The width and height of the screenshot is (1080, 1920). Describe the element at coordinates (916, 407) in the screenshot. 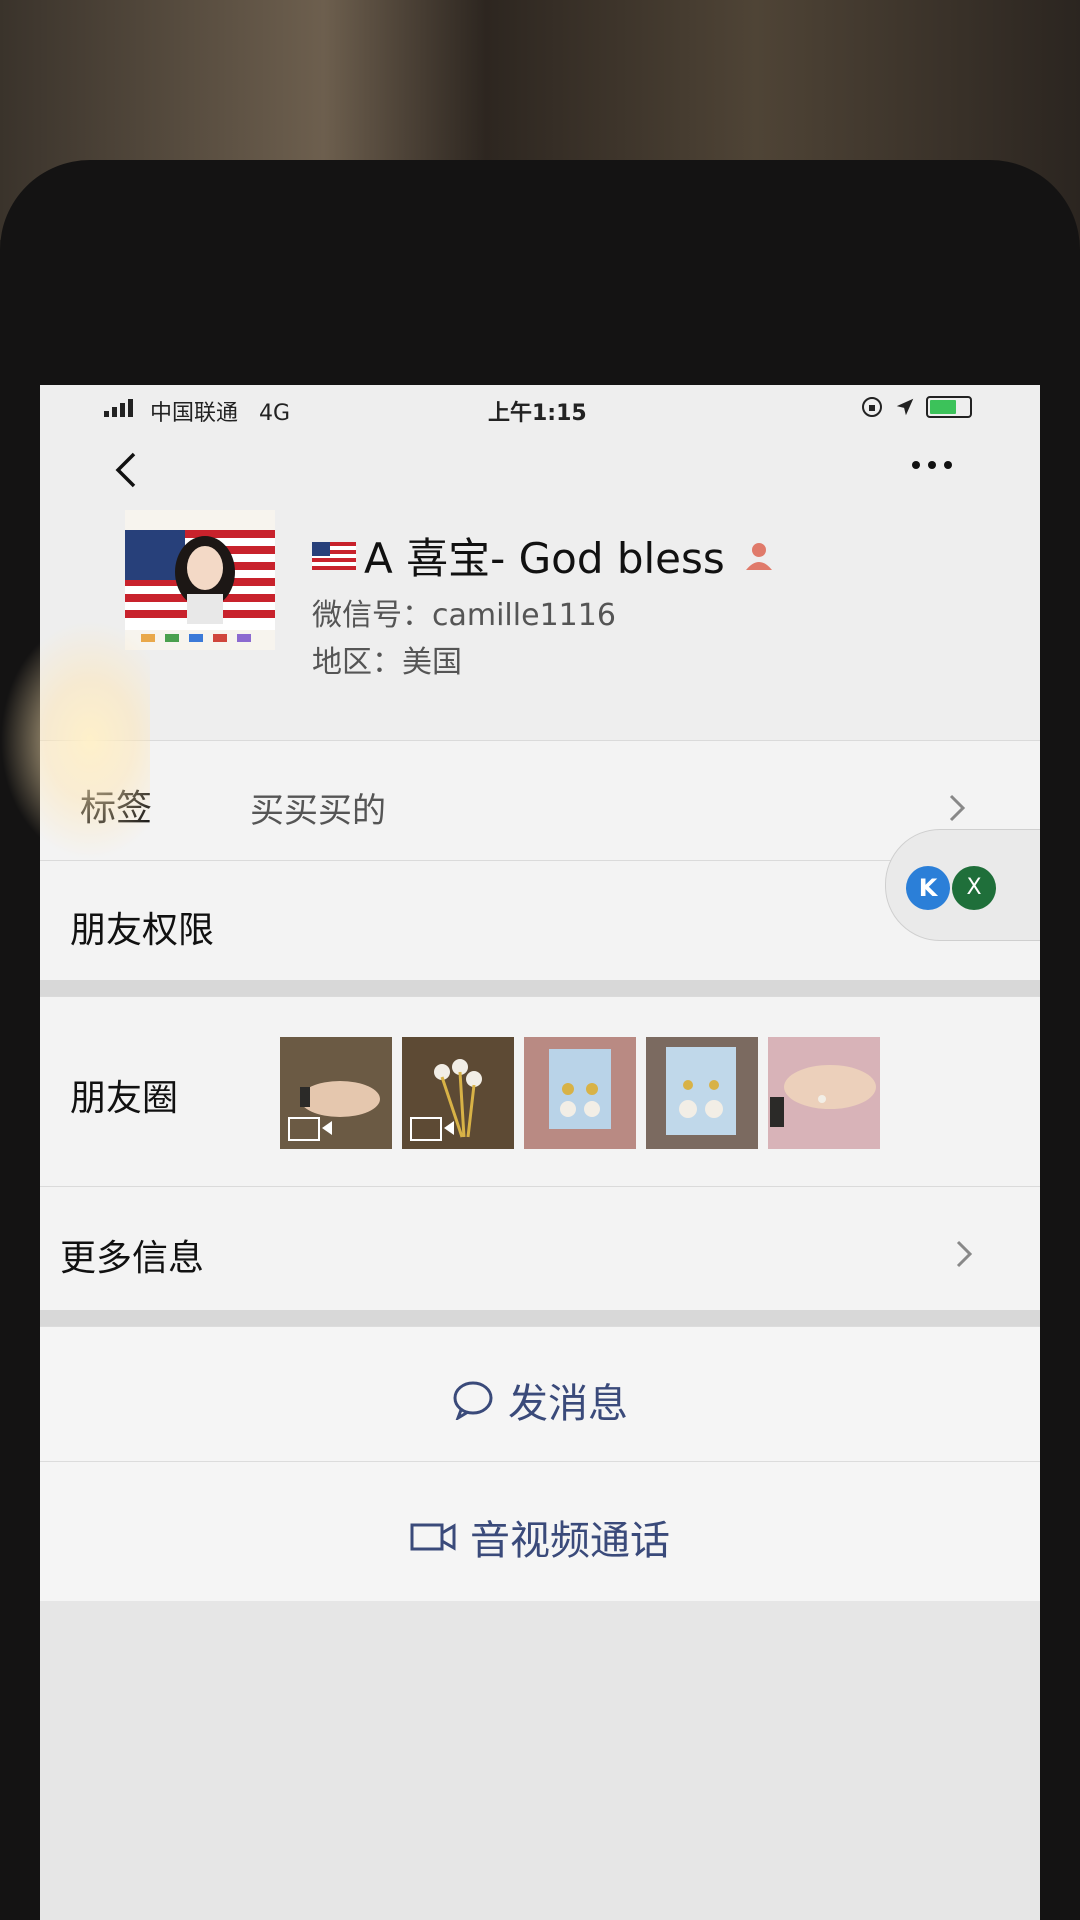

I see `status-icons` at that location.